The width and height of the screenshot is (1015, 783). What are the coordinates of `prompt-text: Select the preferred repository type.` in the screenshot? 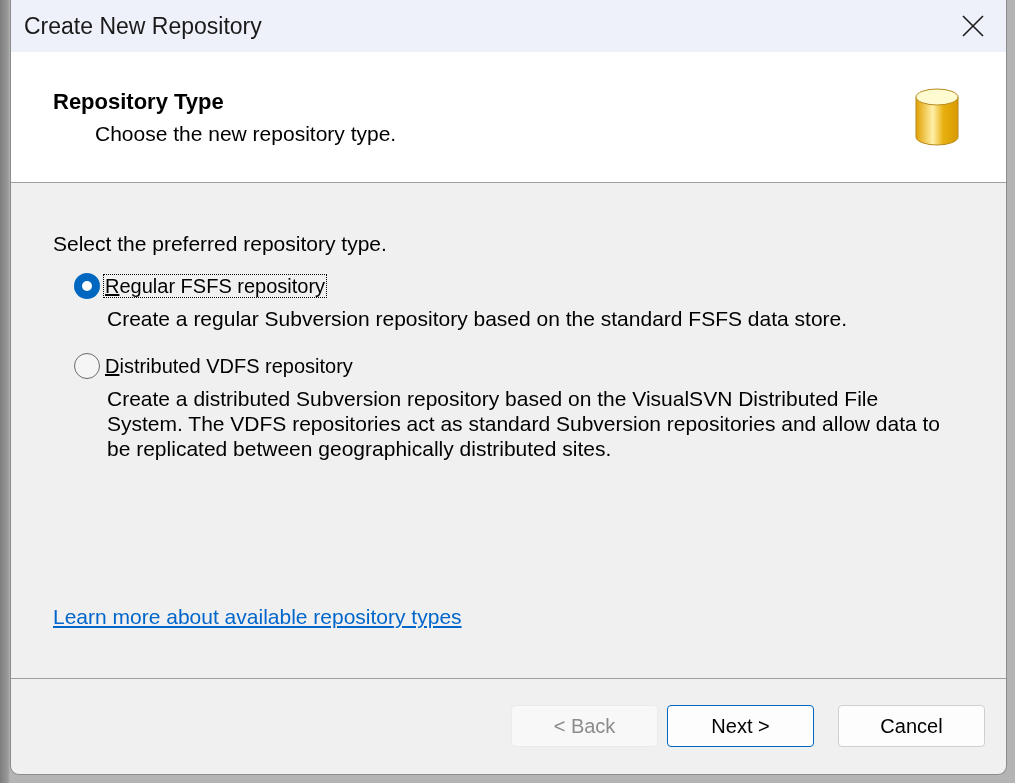 It's located at (220, 243).